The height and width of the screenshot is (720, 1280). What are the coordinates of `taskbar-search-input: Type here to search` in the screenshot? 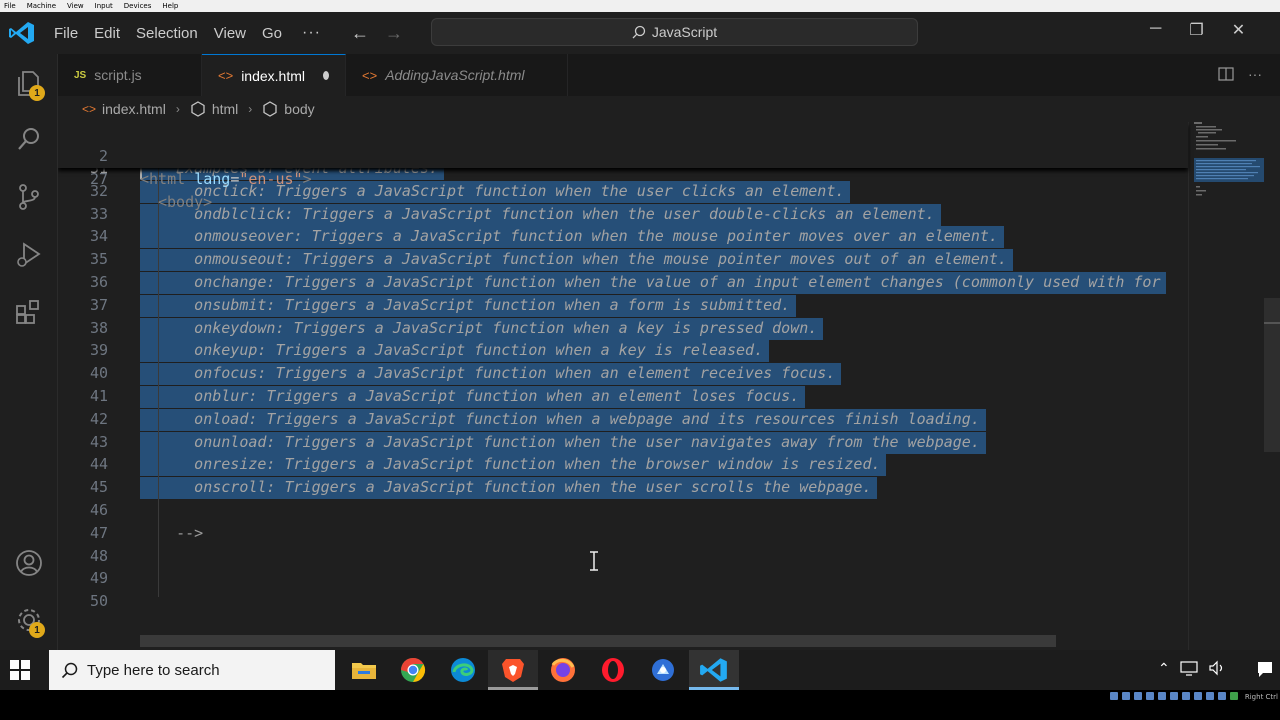 It's located at (192, 670).